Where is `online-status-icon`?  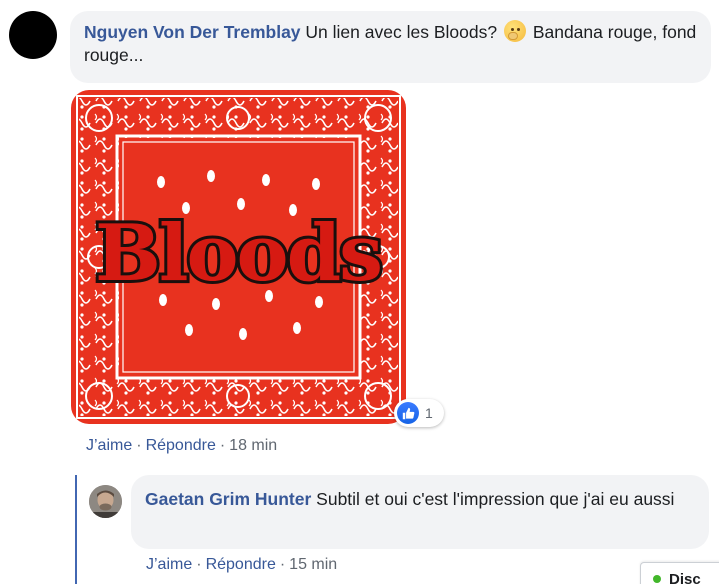
online-status-icon is located at coordinates (657, 579).